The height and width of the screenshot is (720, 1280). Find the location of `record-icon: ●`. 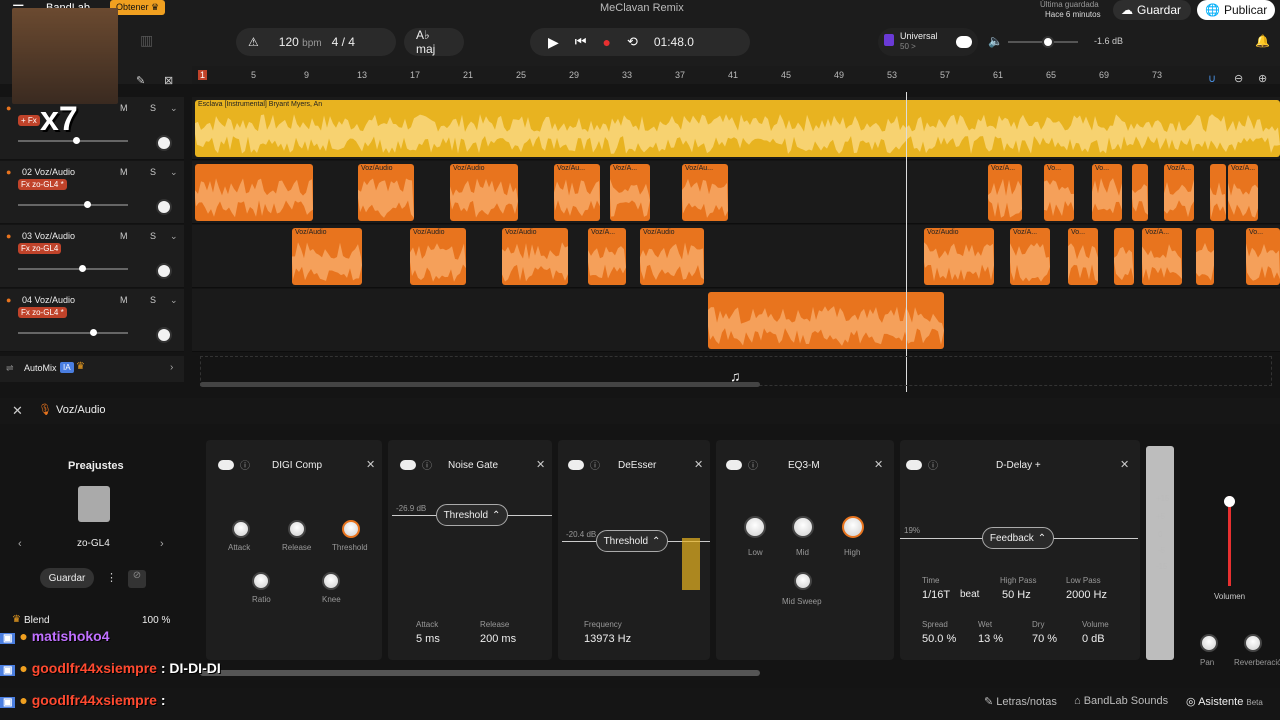

record-icon: ● is located at coordinates (606, 42).